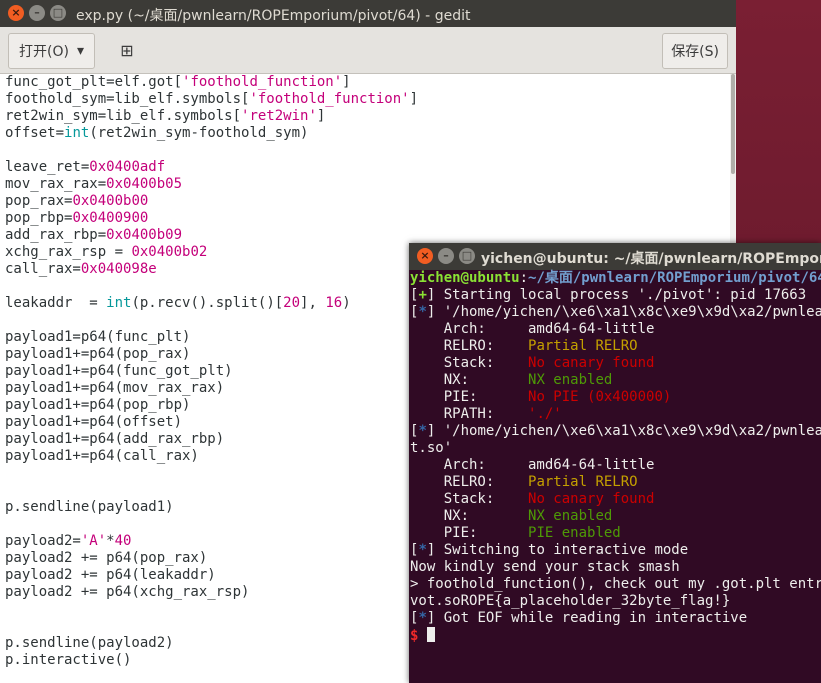 Image resolution: width=821 pixels, height=683 pixels. Describe the element at coordinates (574, 533) in the screenshot. I see `text-segment: PIE enabled` at that location.